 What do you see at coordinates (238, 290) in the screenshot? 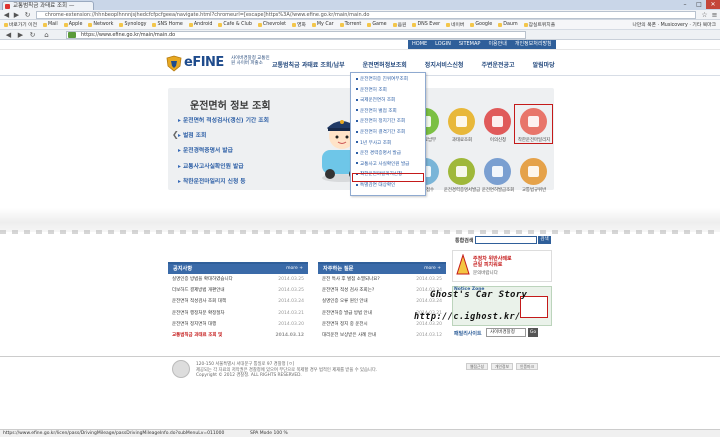
I see `notice-row: 더보하드 결제방법 개편안내 2014.03.25` at bounding box center [238, 290].